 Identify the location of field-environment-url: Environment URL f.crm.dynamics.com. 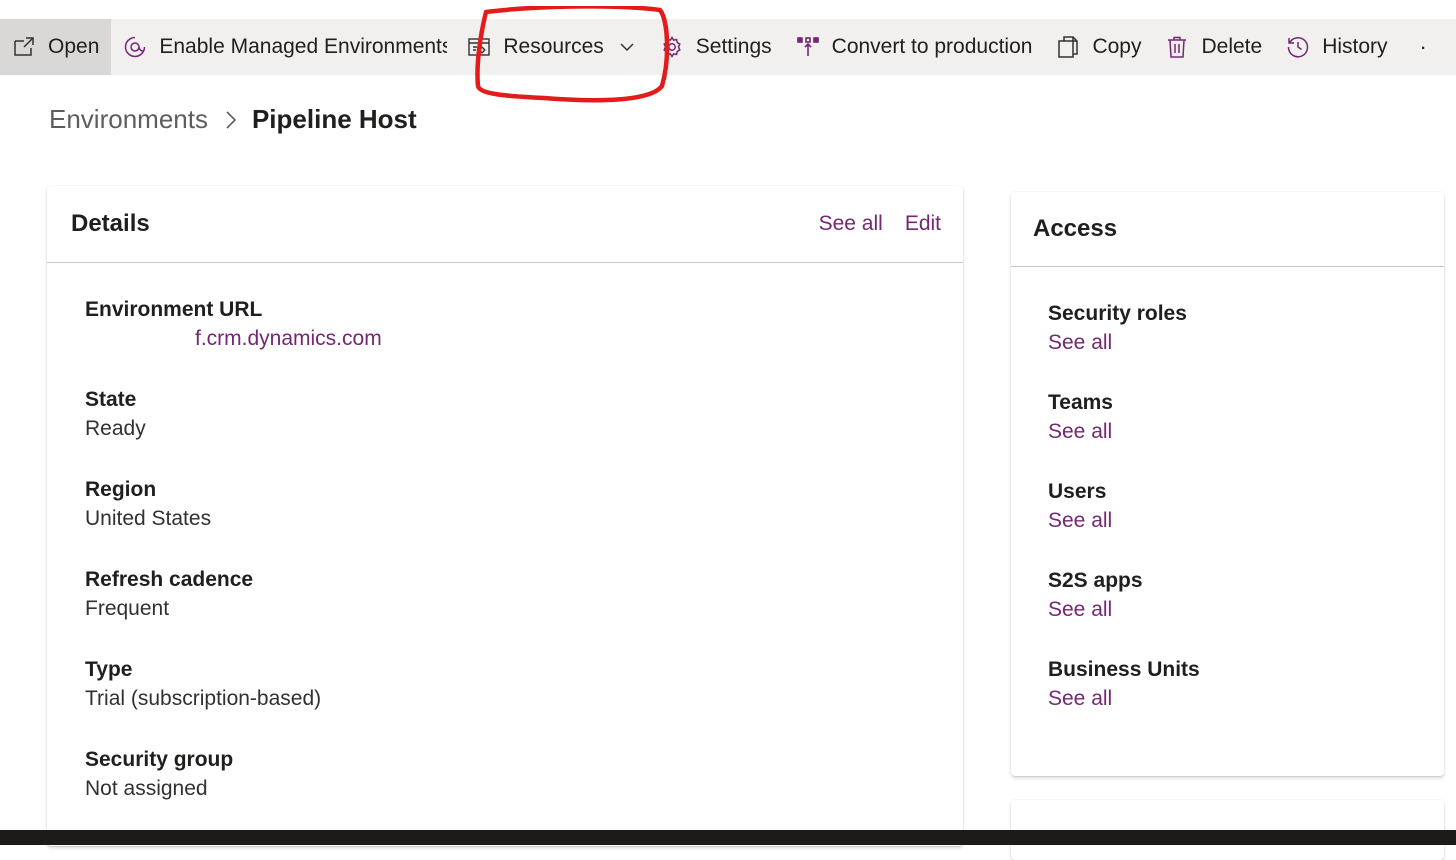
(524, 325).